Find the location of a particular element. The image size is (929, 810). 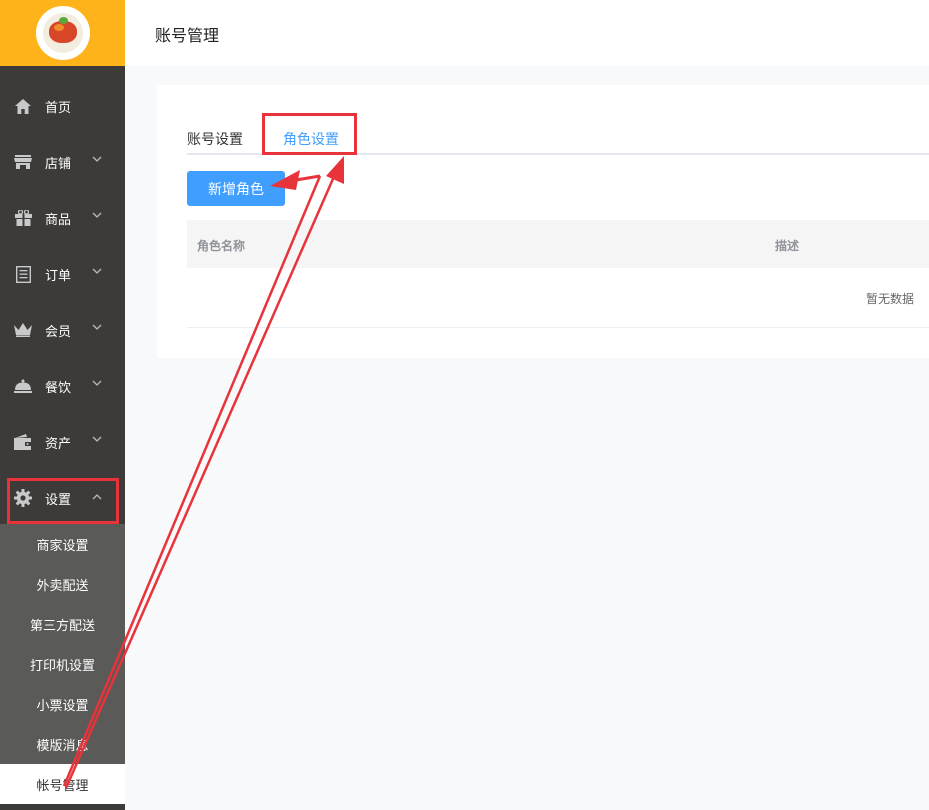

add-role-button: 新增角色 is located at coordinates (236, 188).